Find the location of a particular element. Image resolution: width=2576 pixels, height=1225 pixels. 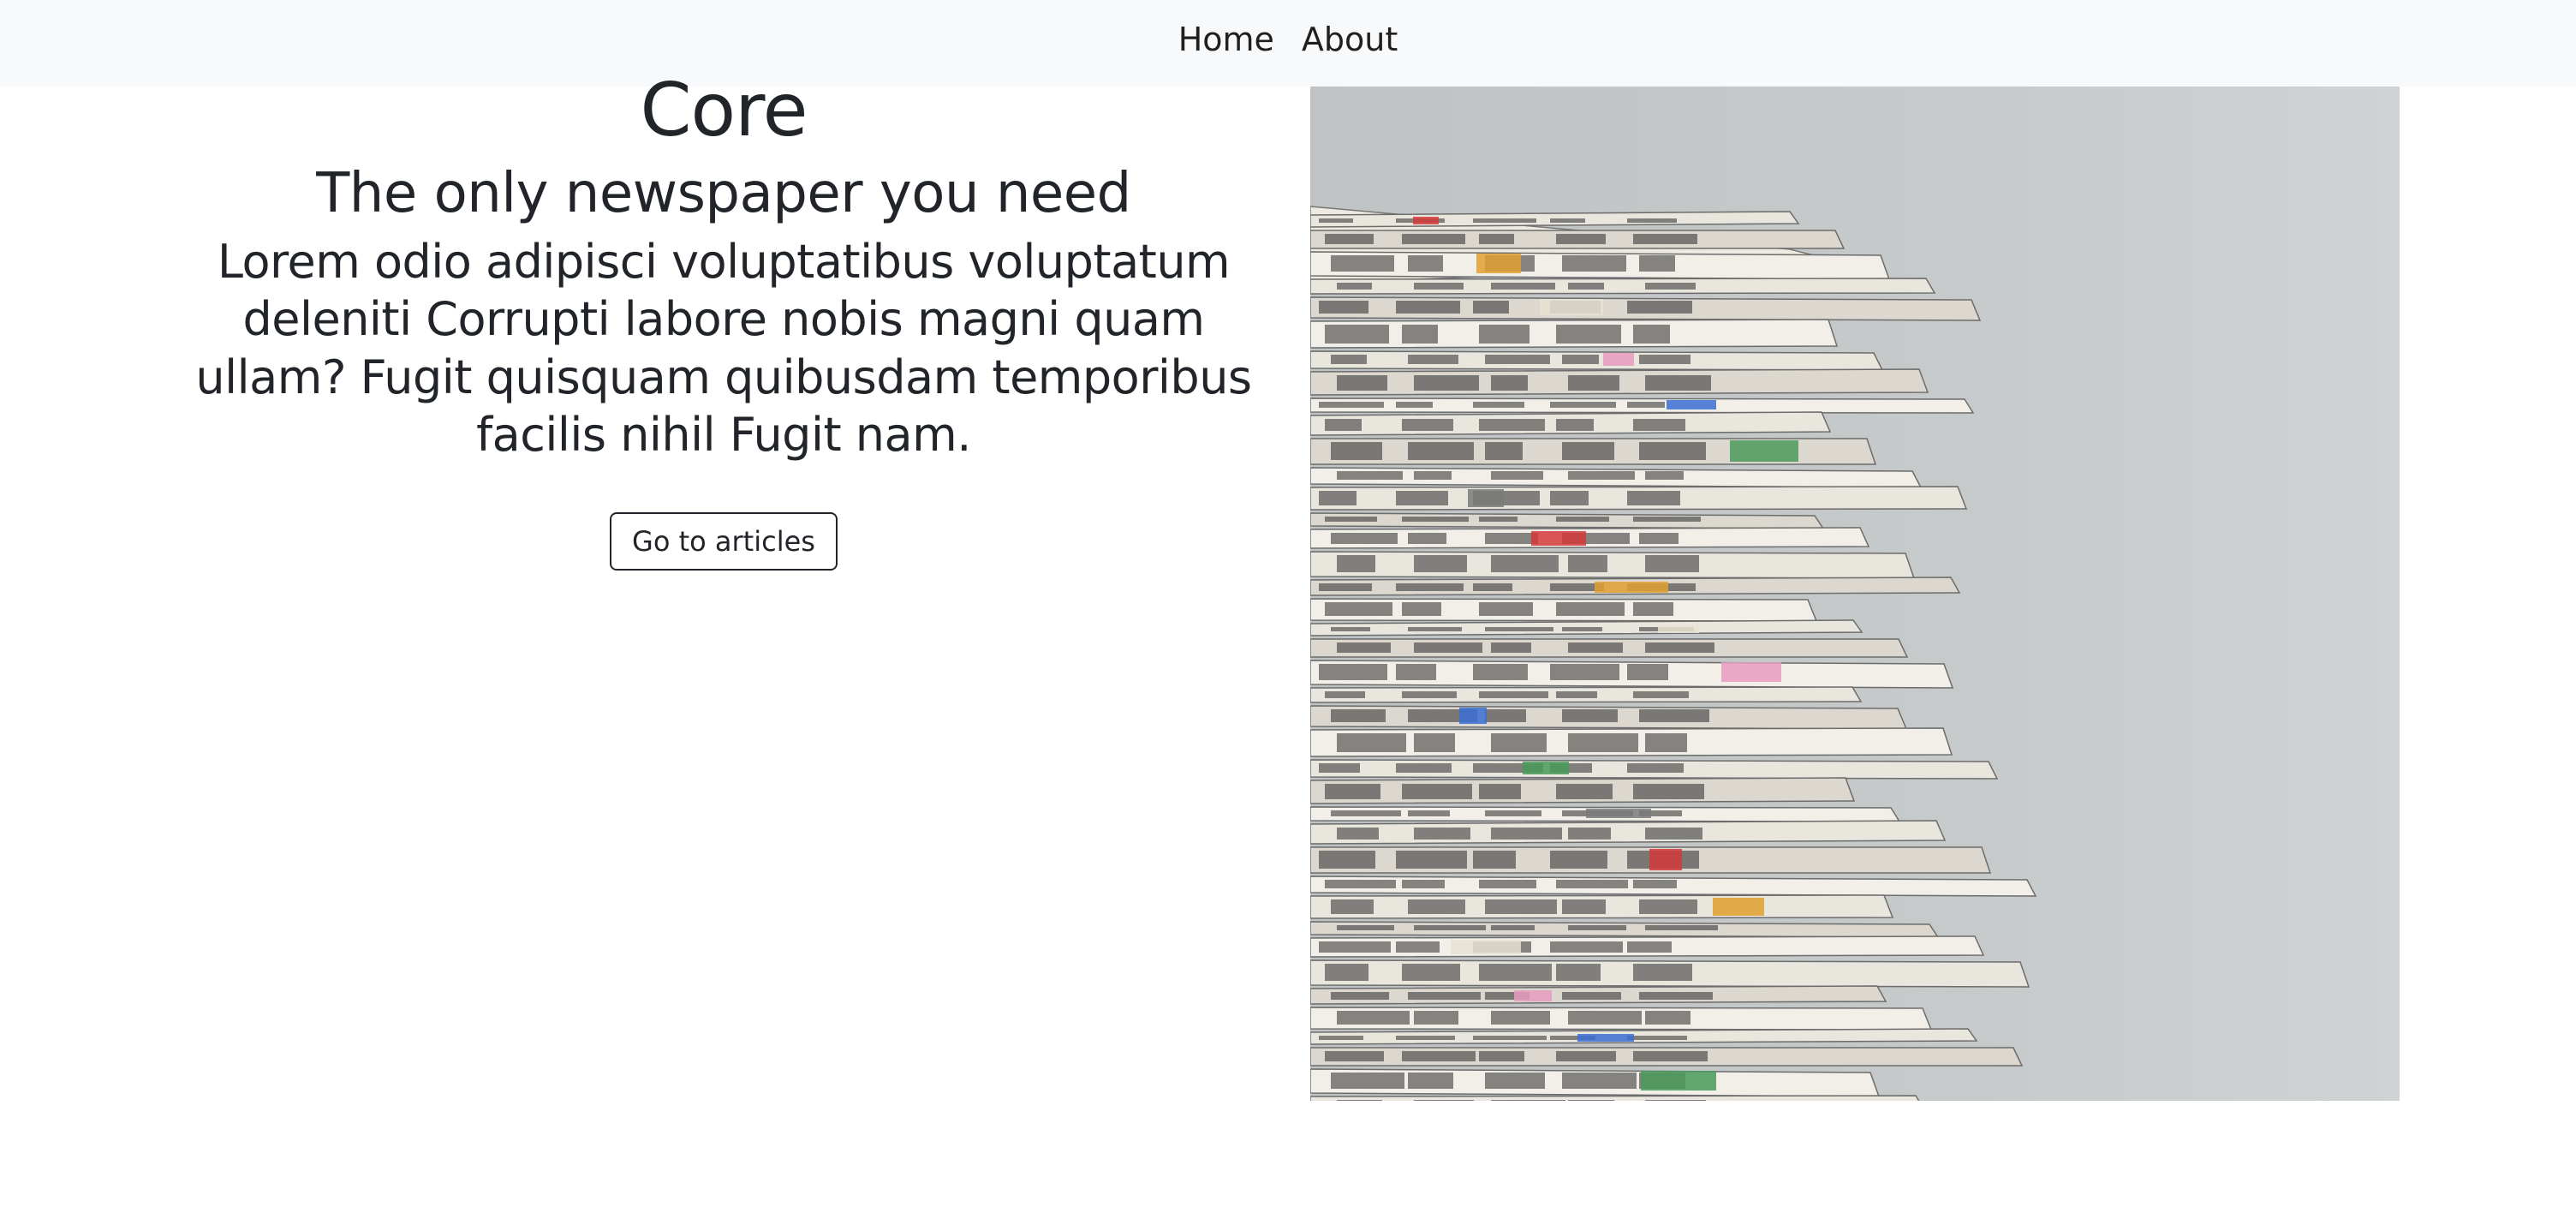

hero-tagline: The only newspaper you need is located at coordinates (723, 194).